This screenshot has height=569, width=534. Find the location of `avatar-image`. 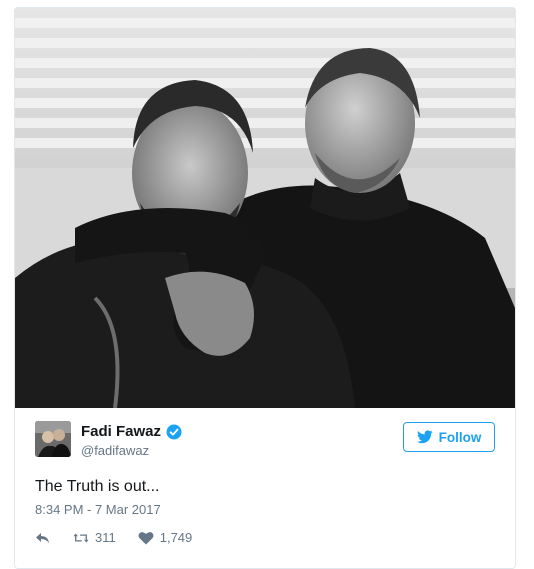

avatar-image is located at coordinates (53, 439).